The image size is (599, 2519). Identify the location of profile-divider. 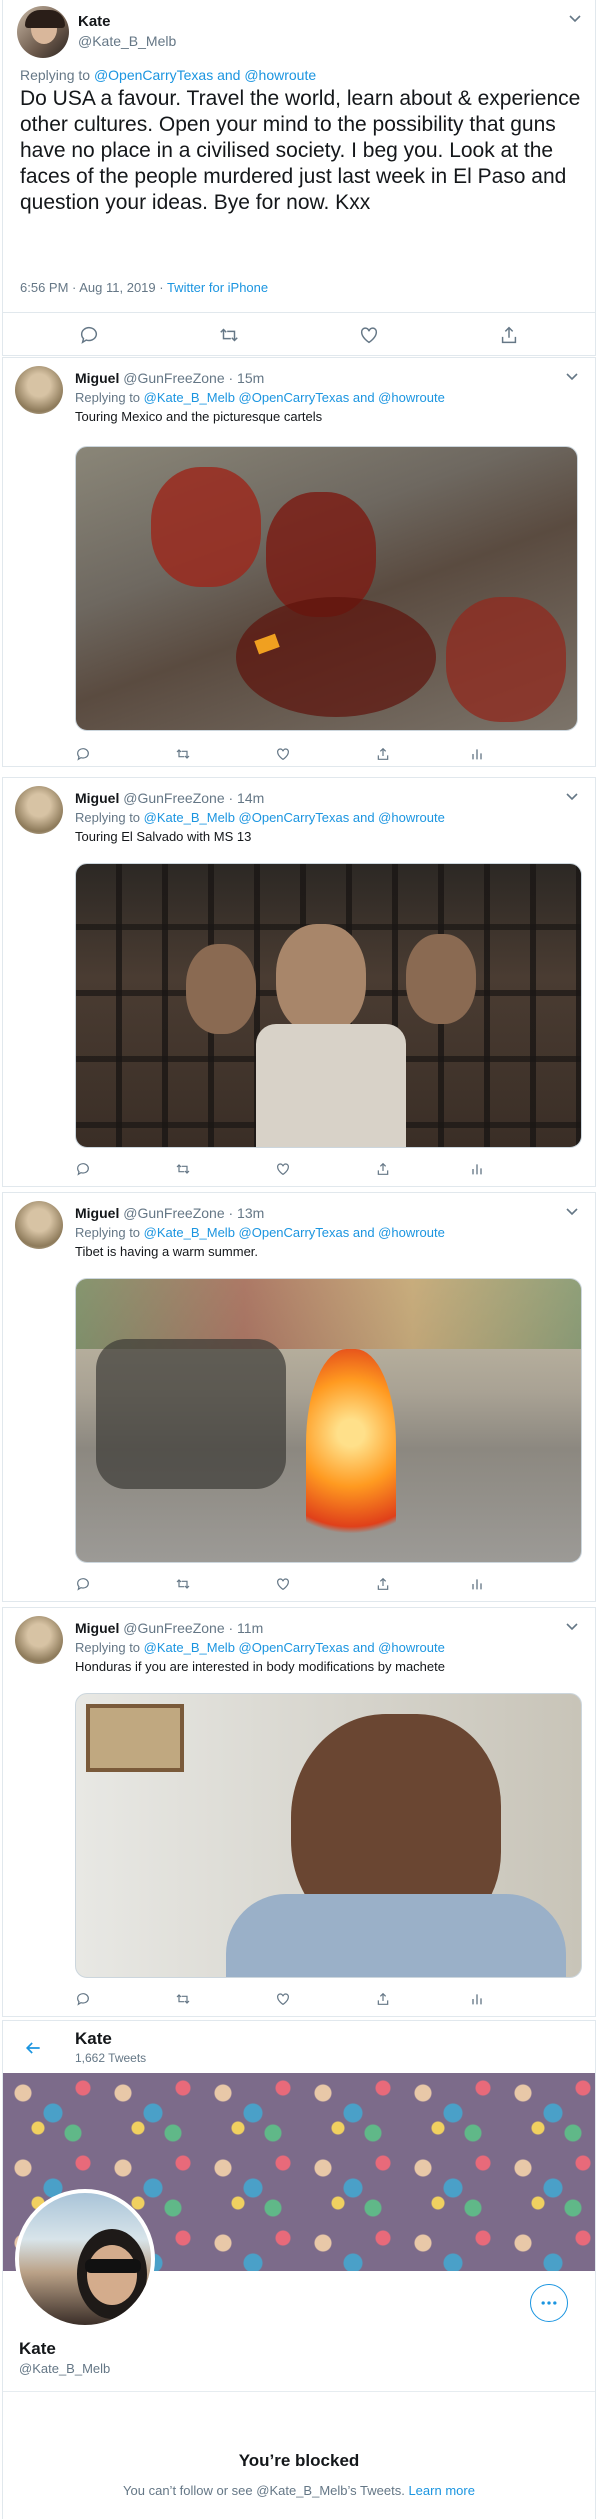
(299, 2391).